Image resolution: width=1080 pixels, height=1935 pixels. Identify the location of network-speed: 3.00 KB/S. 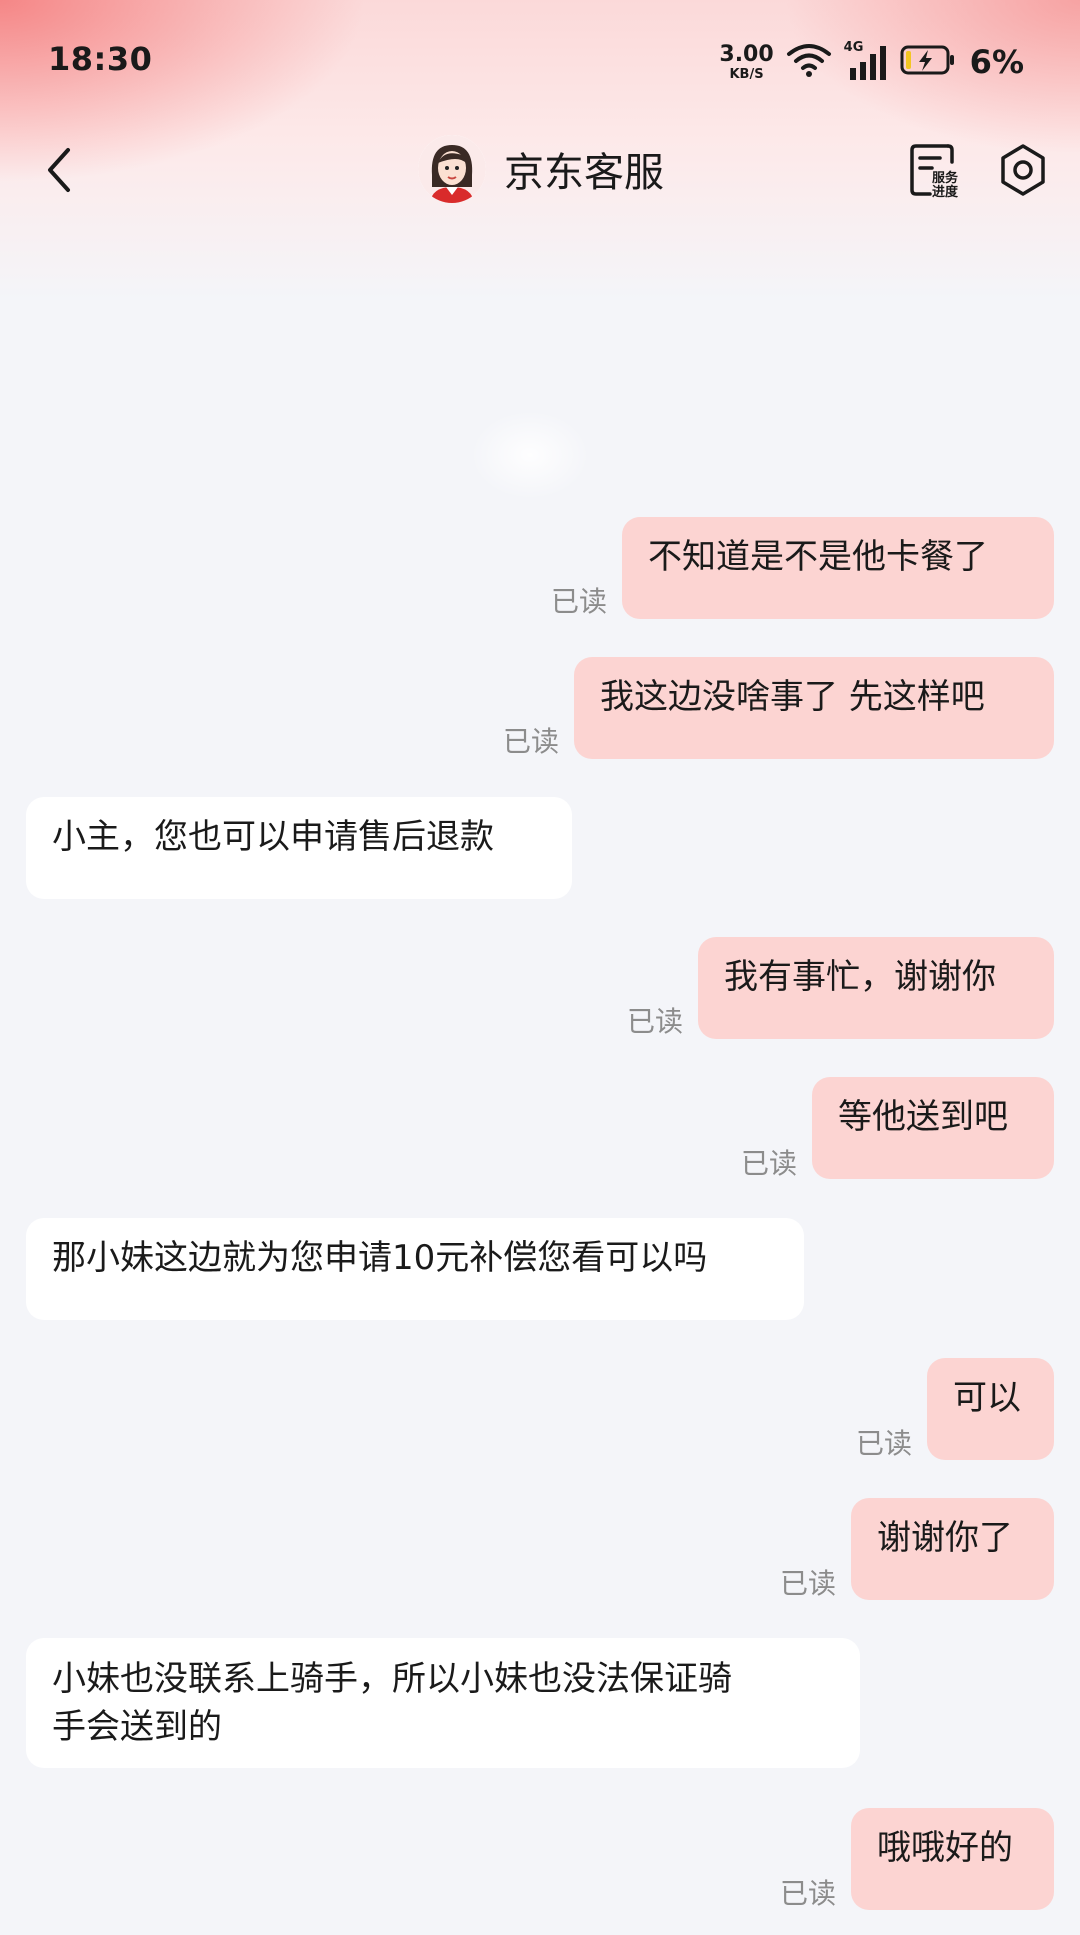
(746, 61).